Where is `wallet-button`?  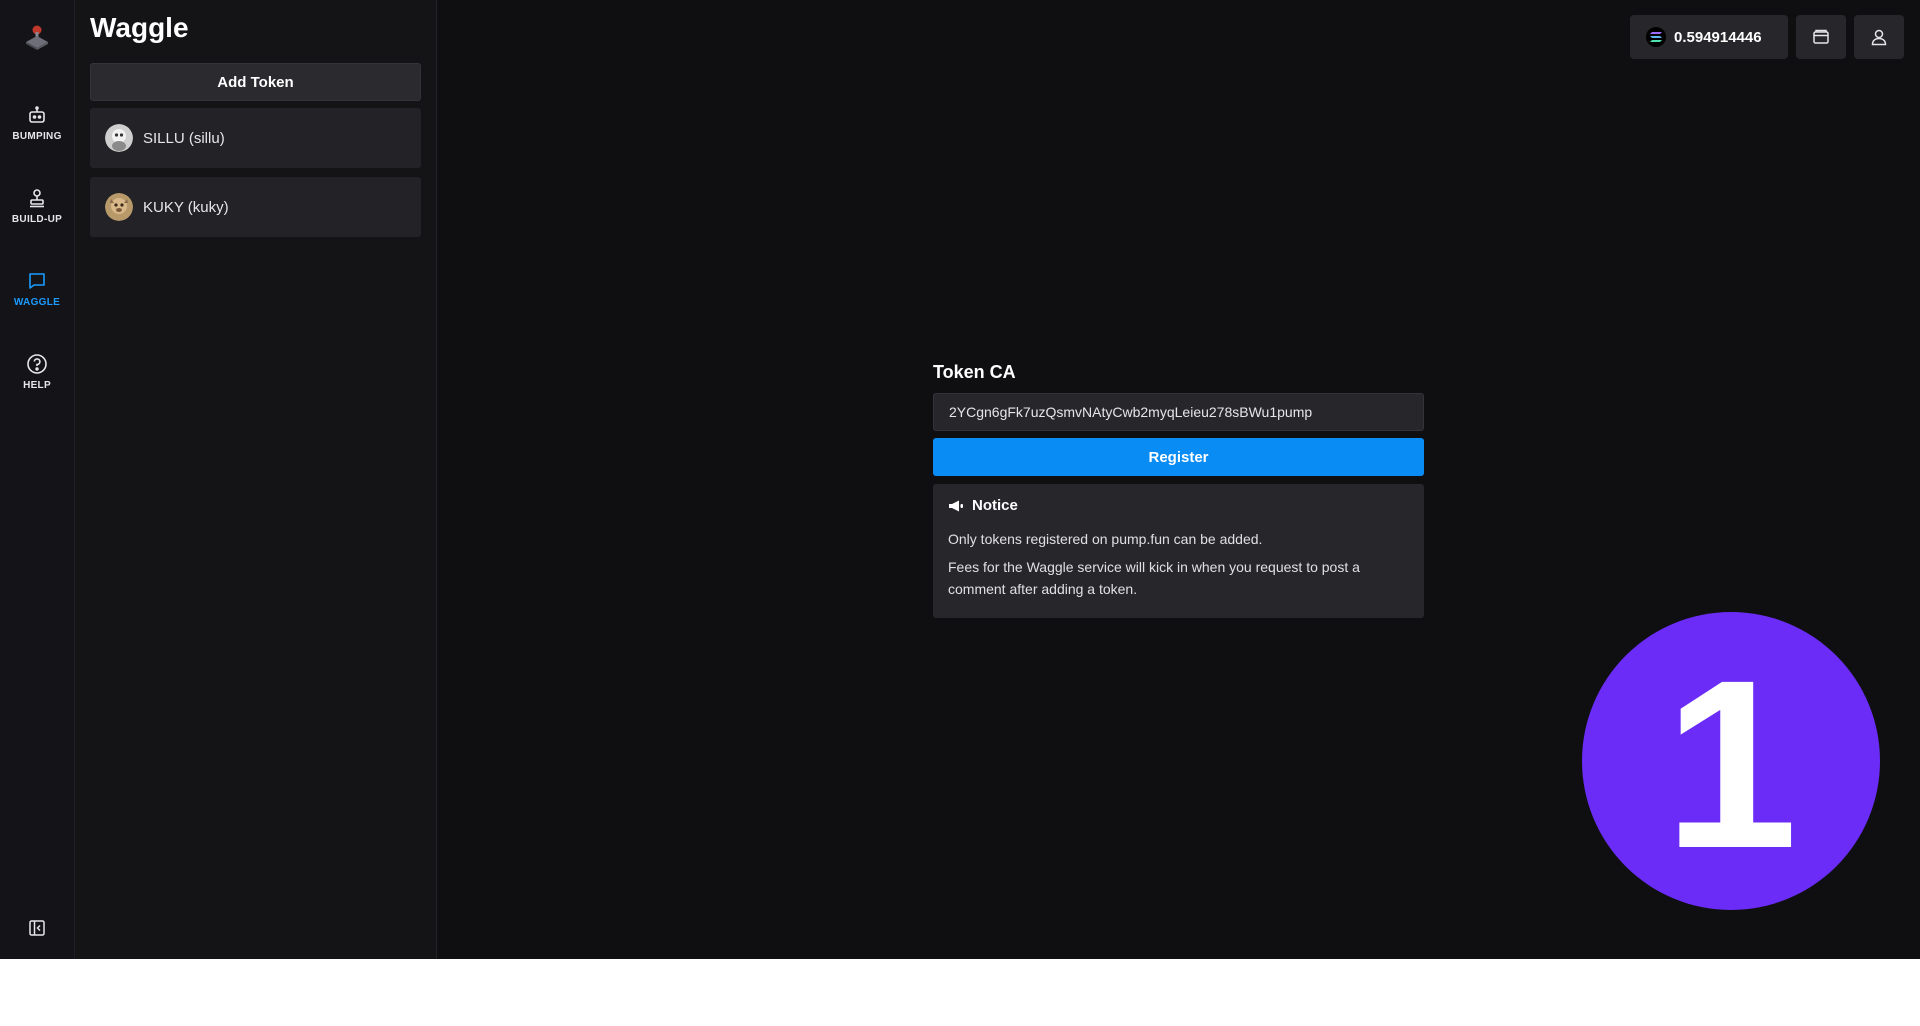 wallet-button is located at coordinates (1821, 37).